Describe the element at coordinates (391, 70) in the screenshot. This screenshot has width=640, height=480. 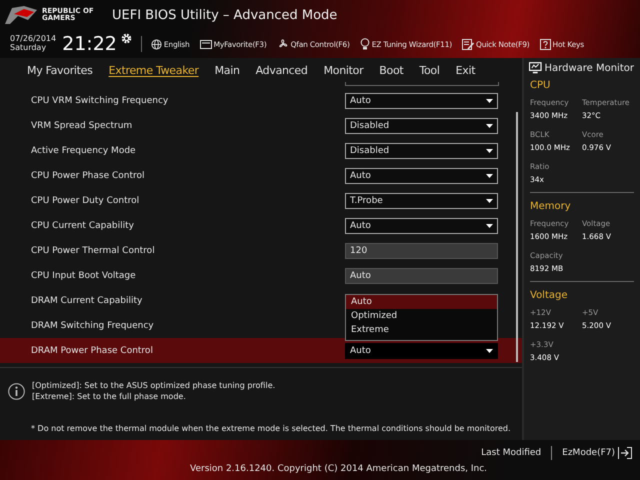
I see `menu-tab: Boot` at that location.